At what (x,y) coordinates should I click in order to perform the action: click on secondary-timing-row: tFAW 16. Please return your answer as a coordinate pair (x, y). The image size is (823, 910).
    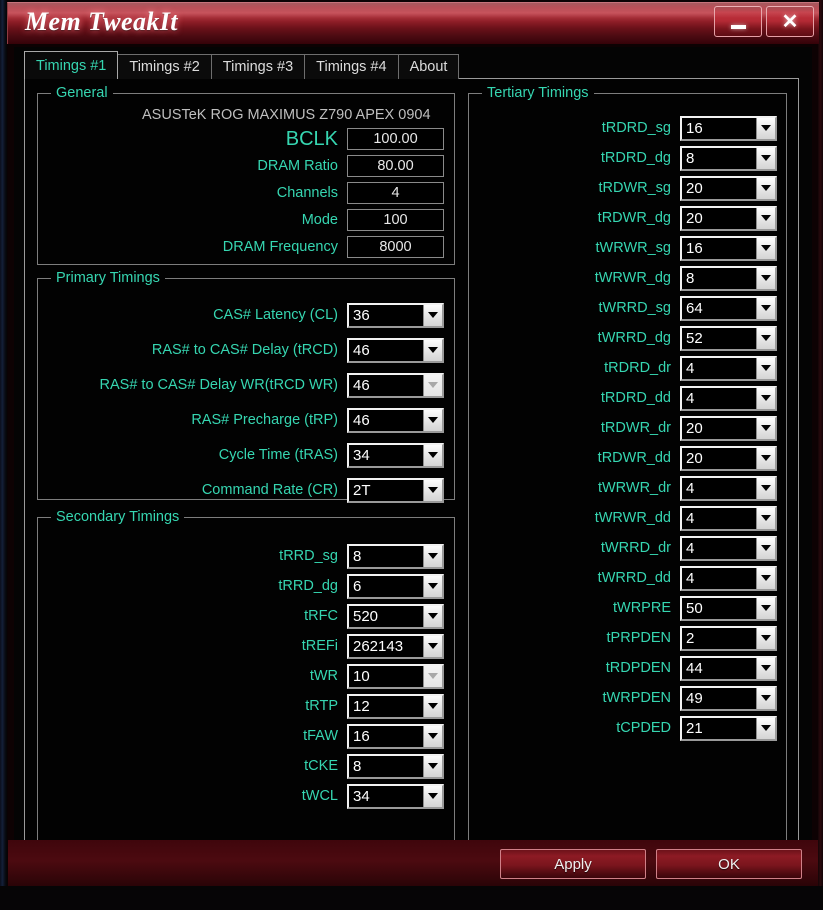
    Looking at the image, I should click on (241, 736).